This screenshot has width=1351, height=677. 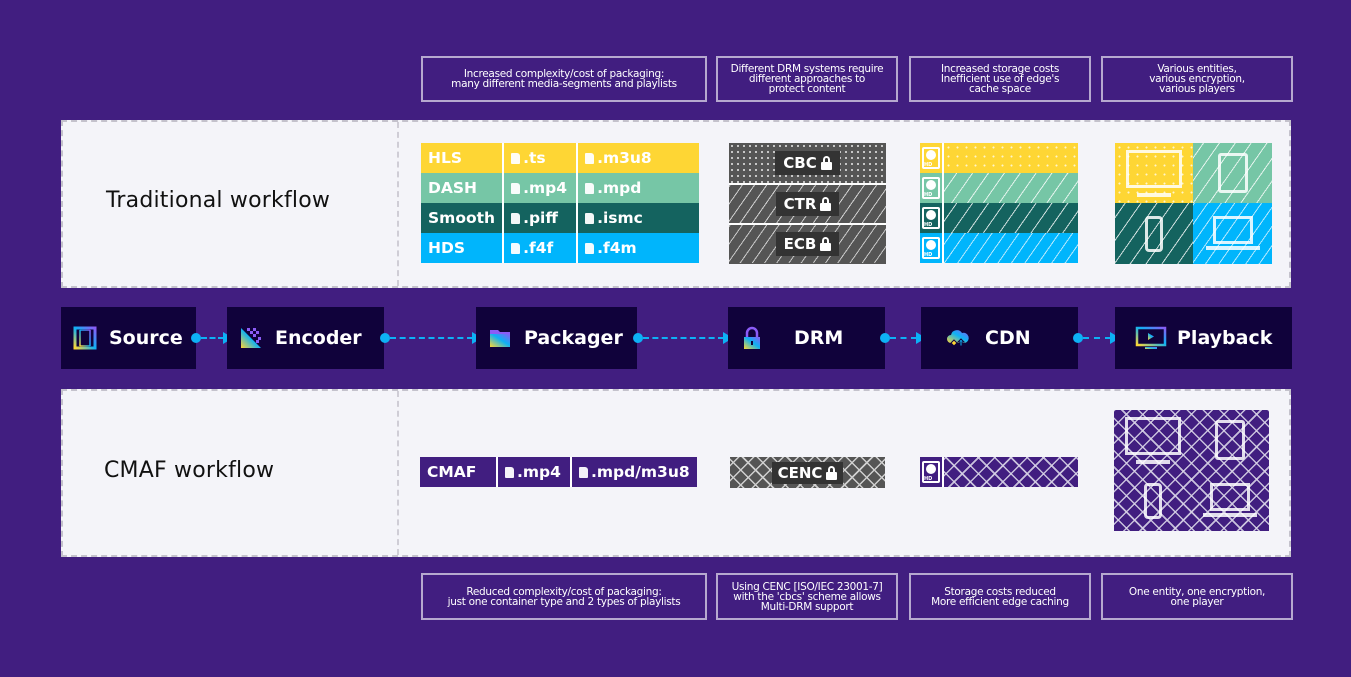 I want to click on cmaf-devices, so click(x=1191, y=470).